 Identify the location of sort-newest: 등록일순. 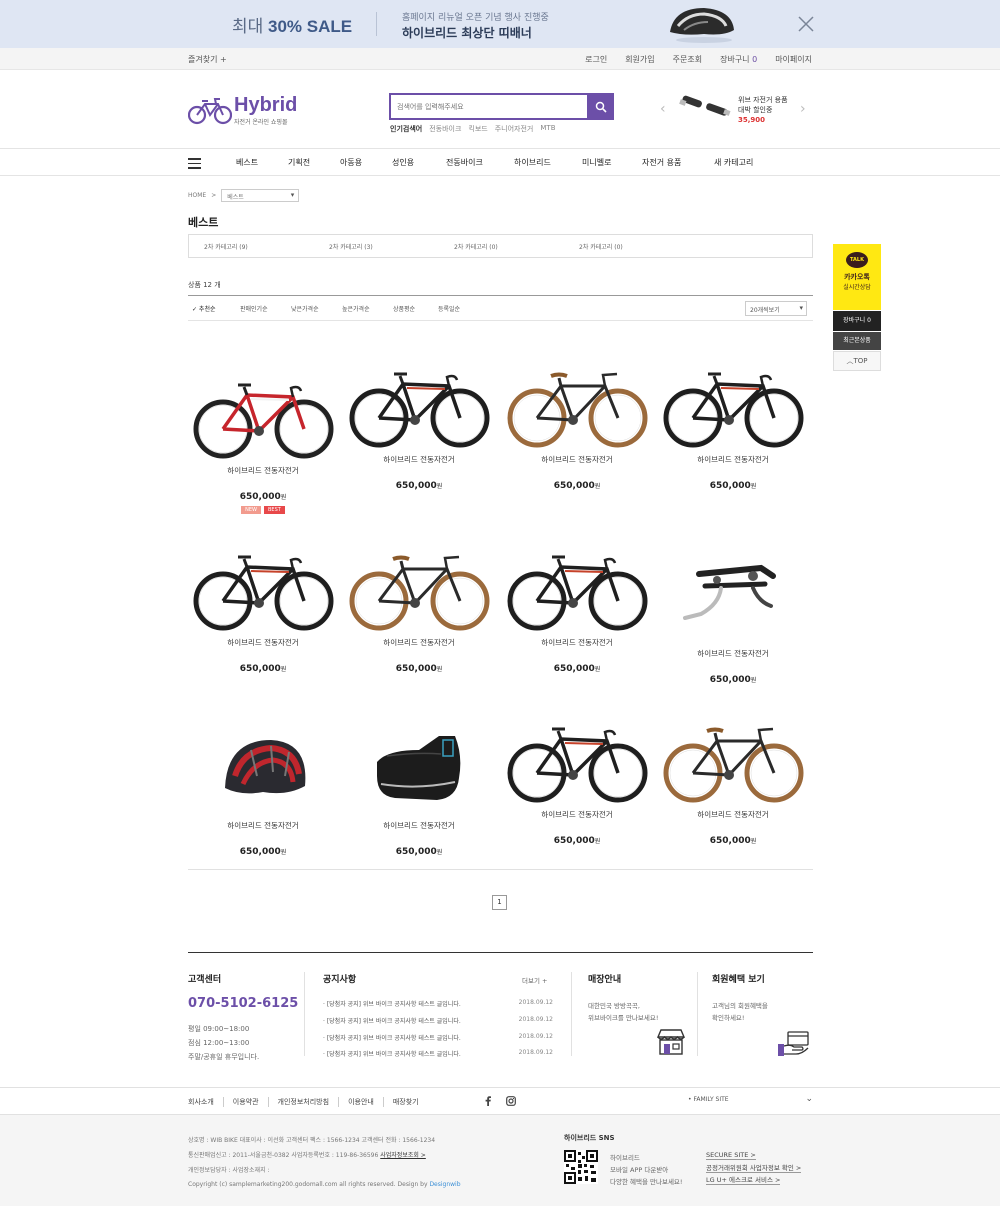
(449, 308).